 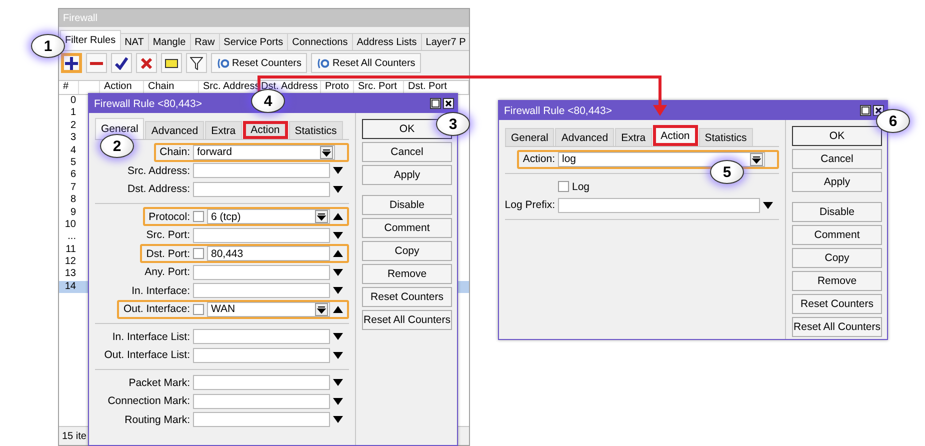 What do you see at coordinates (581, 186) in the screenshot?
I see `checkbox-label: Log` at bounding box center [581, 186].